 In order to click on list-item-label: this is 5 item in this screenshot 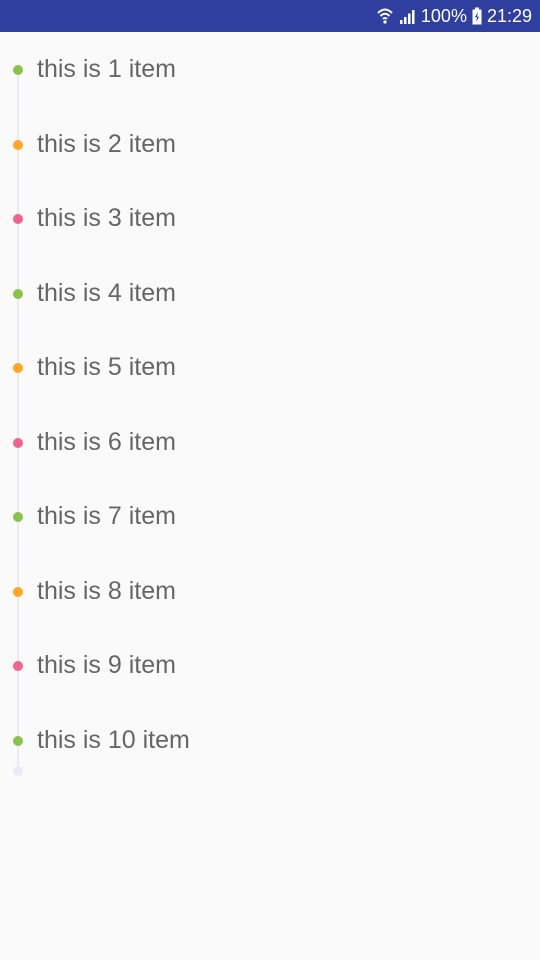, I will do `click(106, 367)`.